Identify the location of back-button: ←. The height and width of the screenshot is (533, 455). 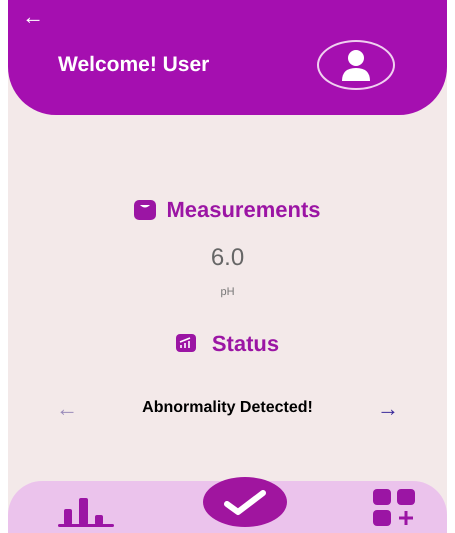
(33, 17).